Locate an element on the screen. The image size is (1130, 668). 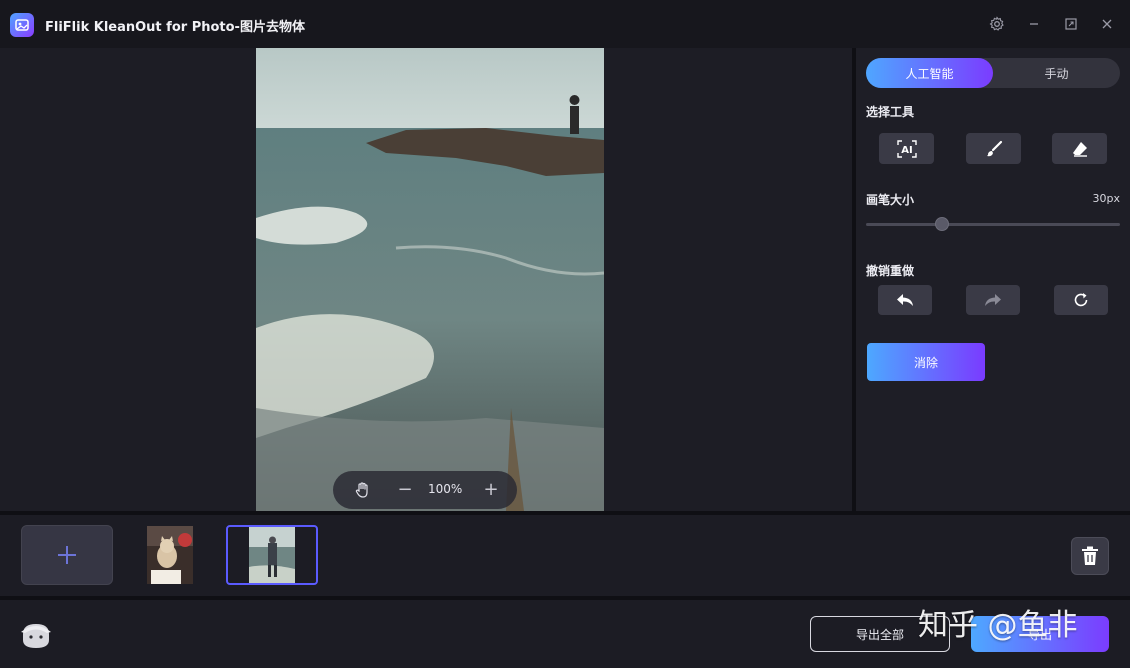
ai-select-icon: AI is located at coordinates (906, 148).